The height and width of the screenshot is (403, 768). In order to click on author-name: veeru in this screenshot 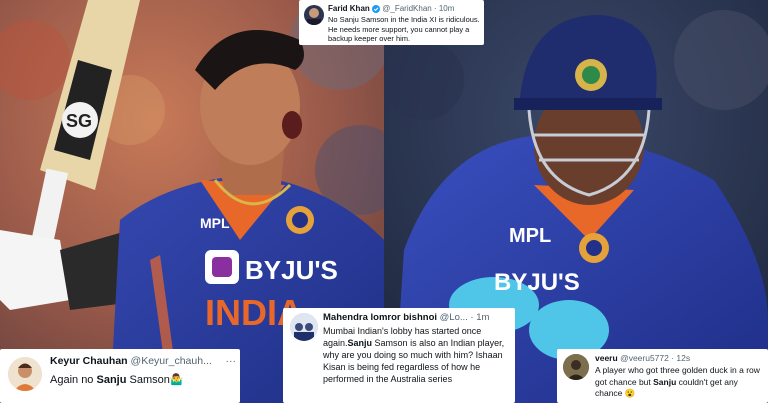, I will do `click(606, 358)`.